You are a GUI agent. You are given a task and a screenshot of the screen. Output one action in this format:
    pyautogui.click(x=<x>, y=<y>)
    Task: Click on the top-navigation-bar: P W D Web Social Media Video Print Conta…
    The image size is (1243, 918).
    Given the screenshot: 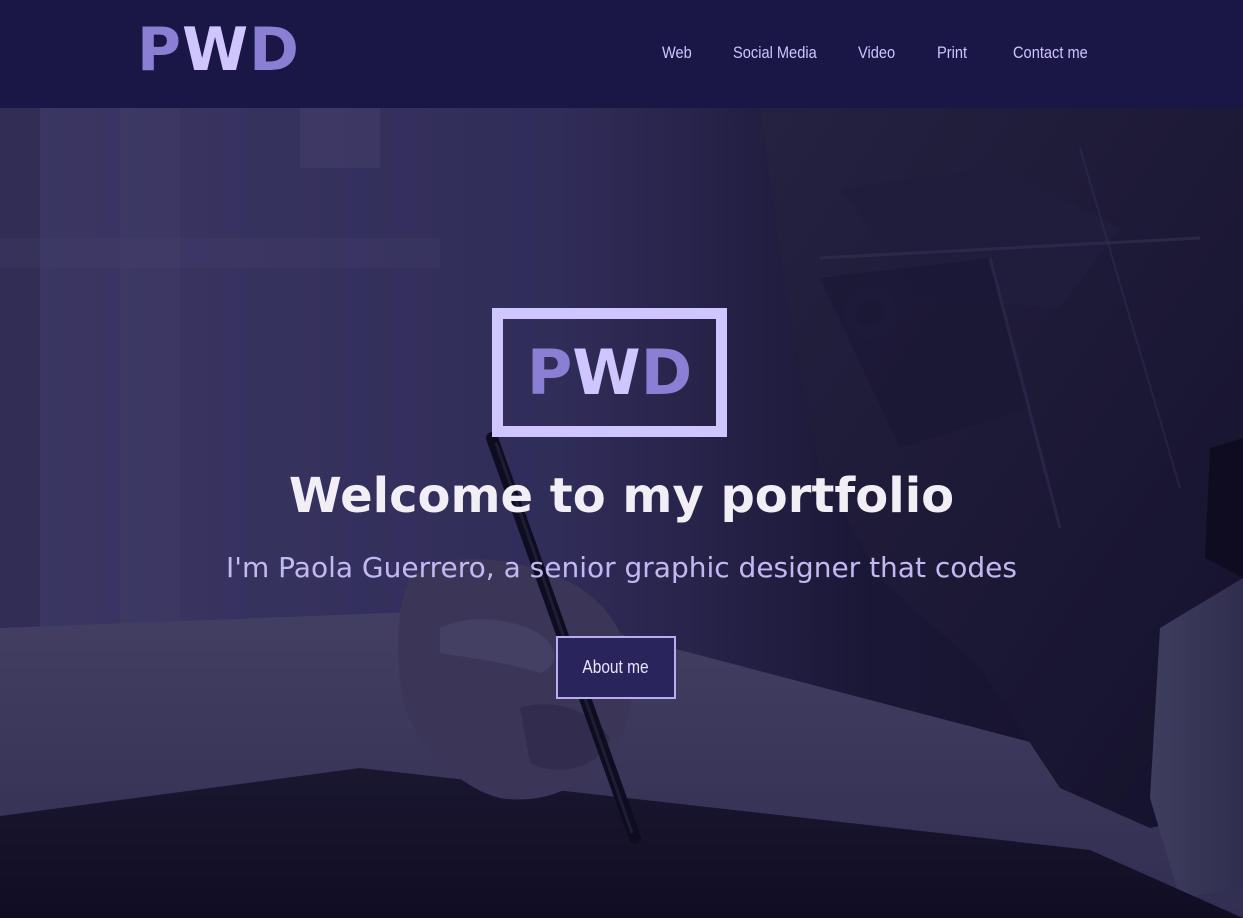 What is the action you would take?
    pyautogui.click(x=621, y=54)
    